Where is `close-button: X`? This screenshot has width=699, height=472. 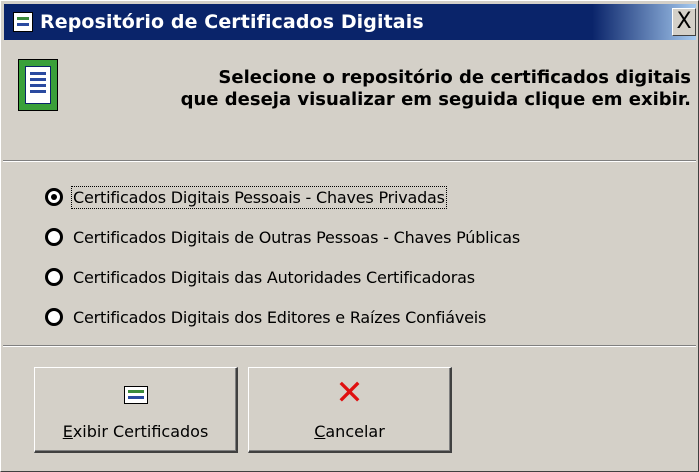
close-button: X is located at coordinates (684, 22).